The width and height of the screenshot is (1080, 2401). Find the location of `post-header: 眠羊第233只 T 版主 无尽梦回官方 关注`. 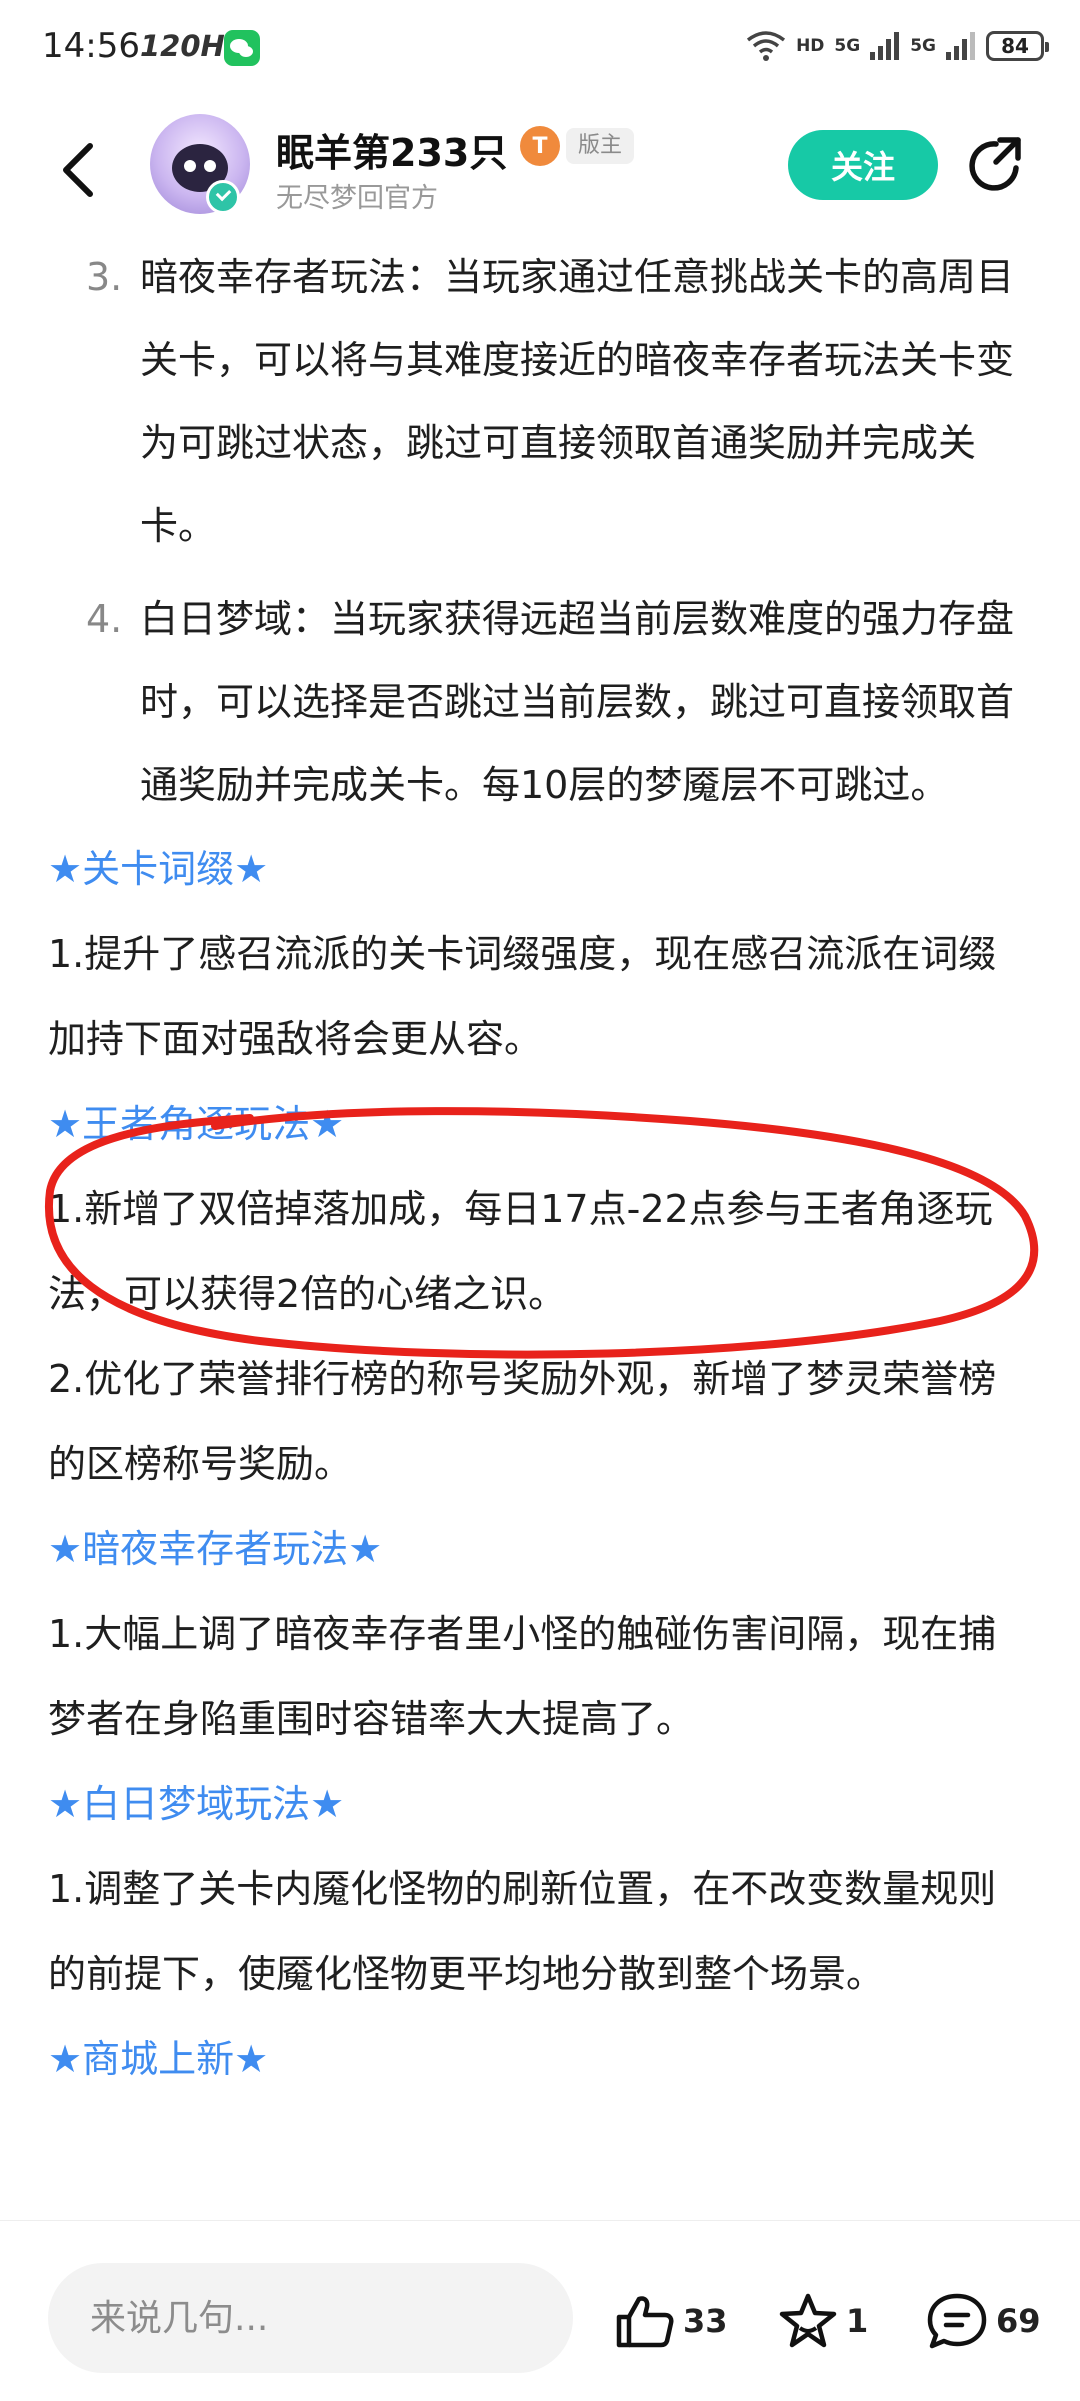

post-header: 眠羊第233只 T 版主 无尽梦回官方 关注 is located at coordinates (540, 170).